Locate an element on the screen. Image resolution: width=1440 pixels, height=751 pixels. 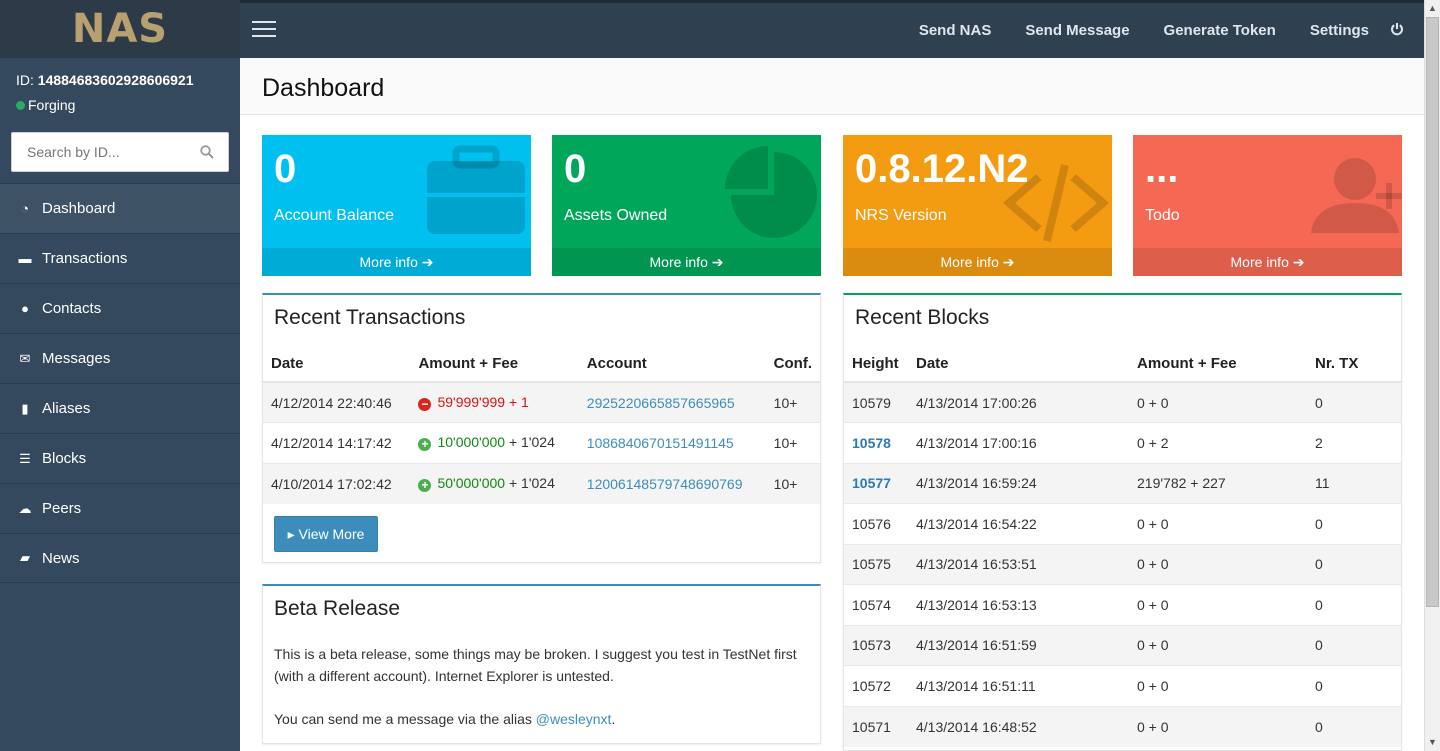
block-date: 4/13/2014 17:00:16 is located at coordinates (1018, 442).